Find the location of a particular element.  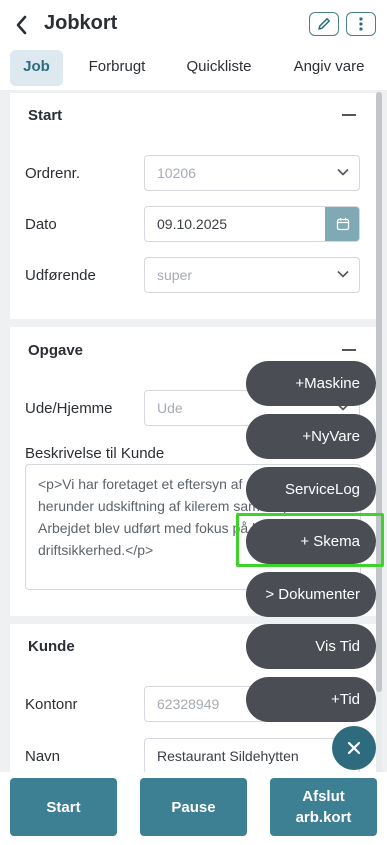

date-value: 09.10.2025 is located at coordinates (192, 224).